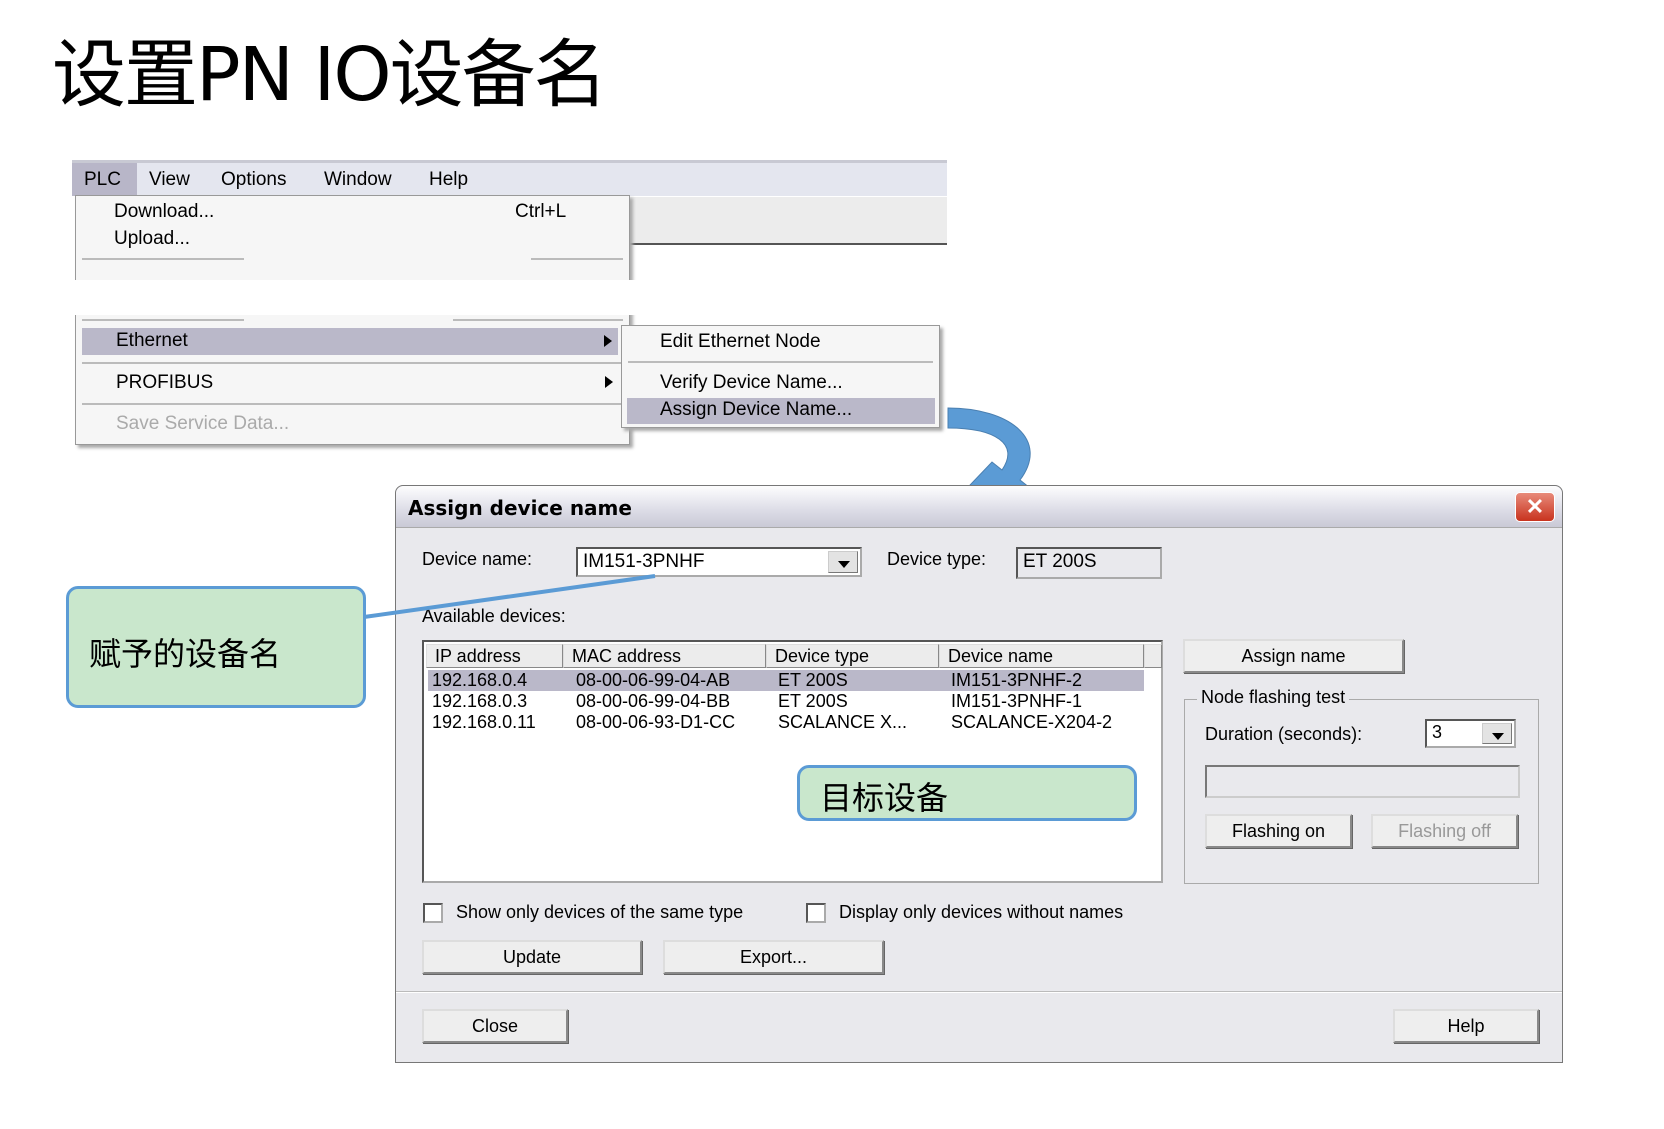  What do you see at coordinates (1437, 732) in the screenshot?
I see `duration-value: 3` at bounding box center [1437, 732].